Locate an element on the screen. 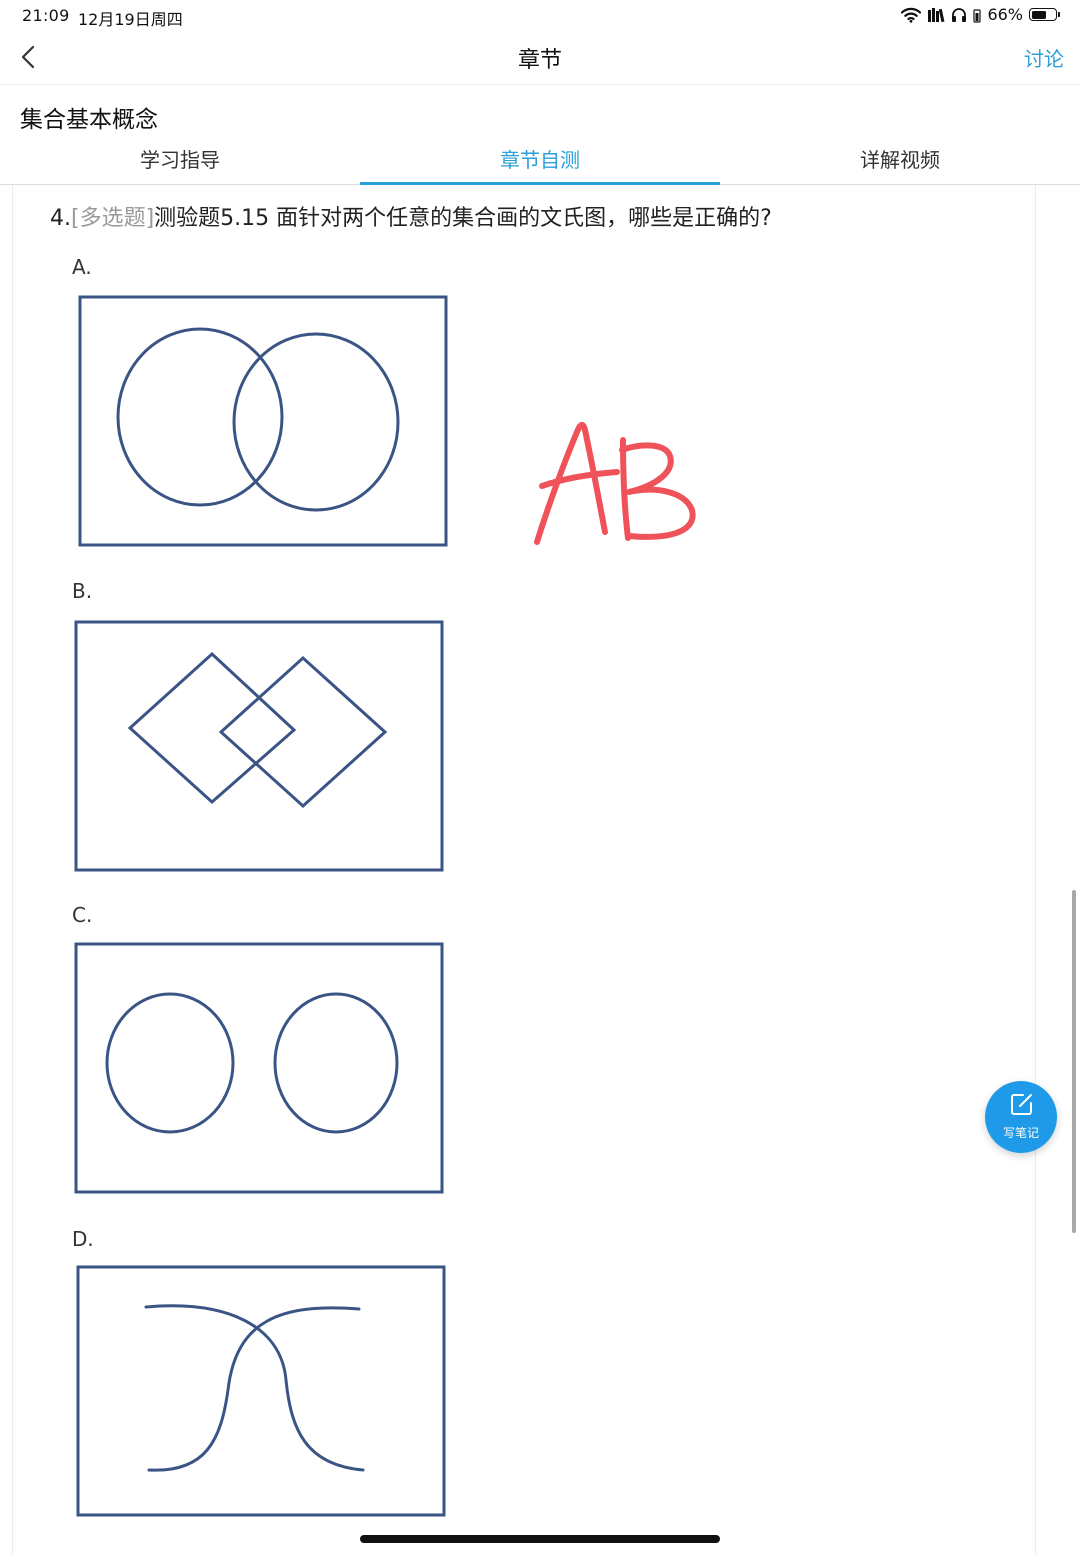  figure-d-universe-rect is located at coordinates (261, 1391).